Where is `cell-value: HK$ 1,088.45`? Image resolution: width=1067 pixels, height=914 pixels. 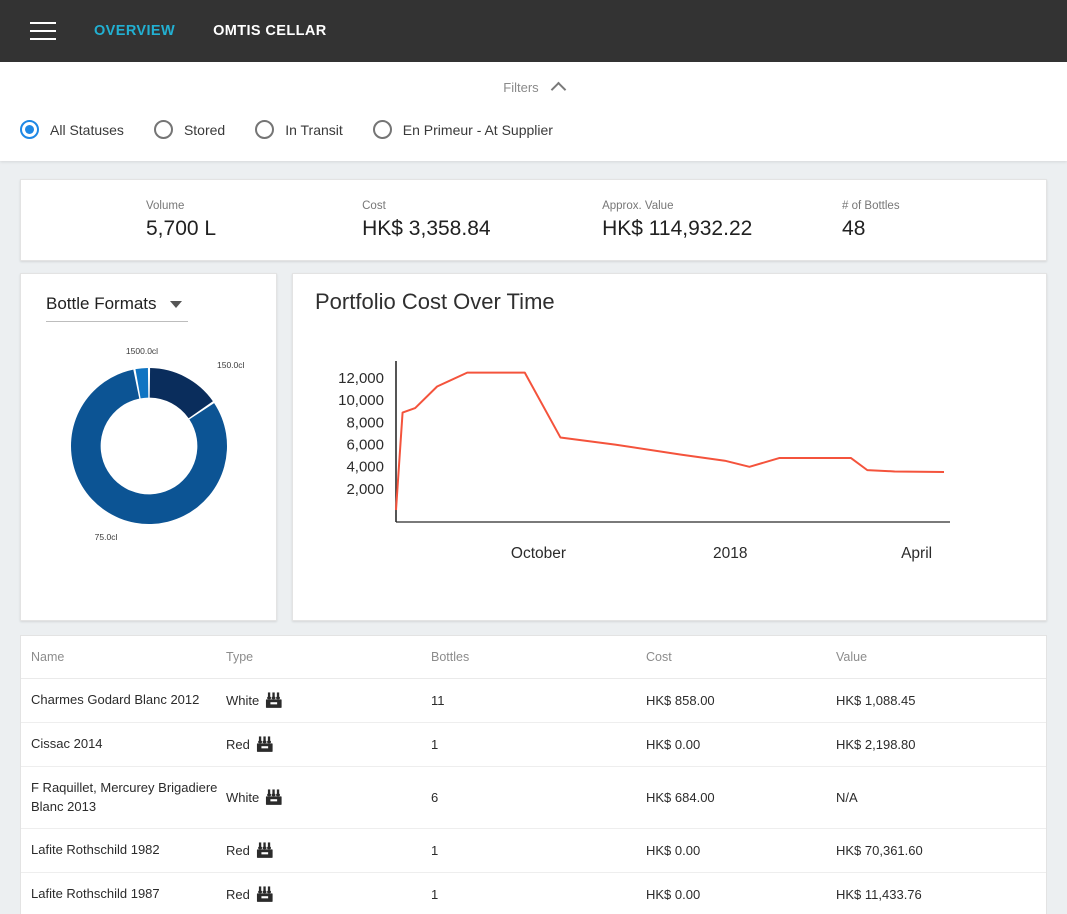 cell-value: HK$ 1,088.45 is located at coordinates (941, 700).